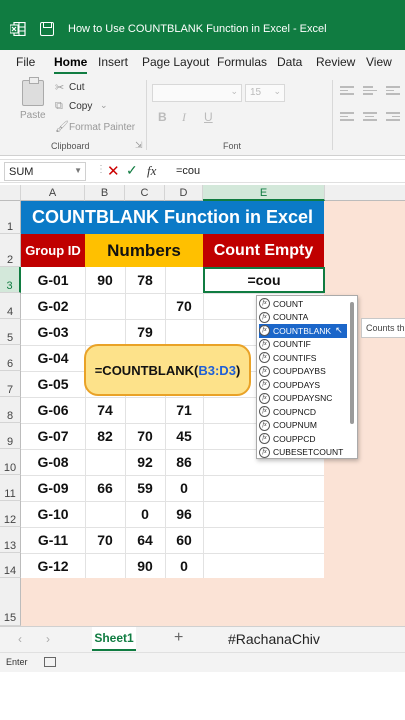  What do you see at coordinates (80, 106) in the screenshot?
I see `copy-button: Copy` at bounding box center [80, 106].